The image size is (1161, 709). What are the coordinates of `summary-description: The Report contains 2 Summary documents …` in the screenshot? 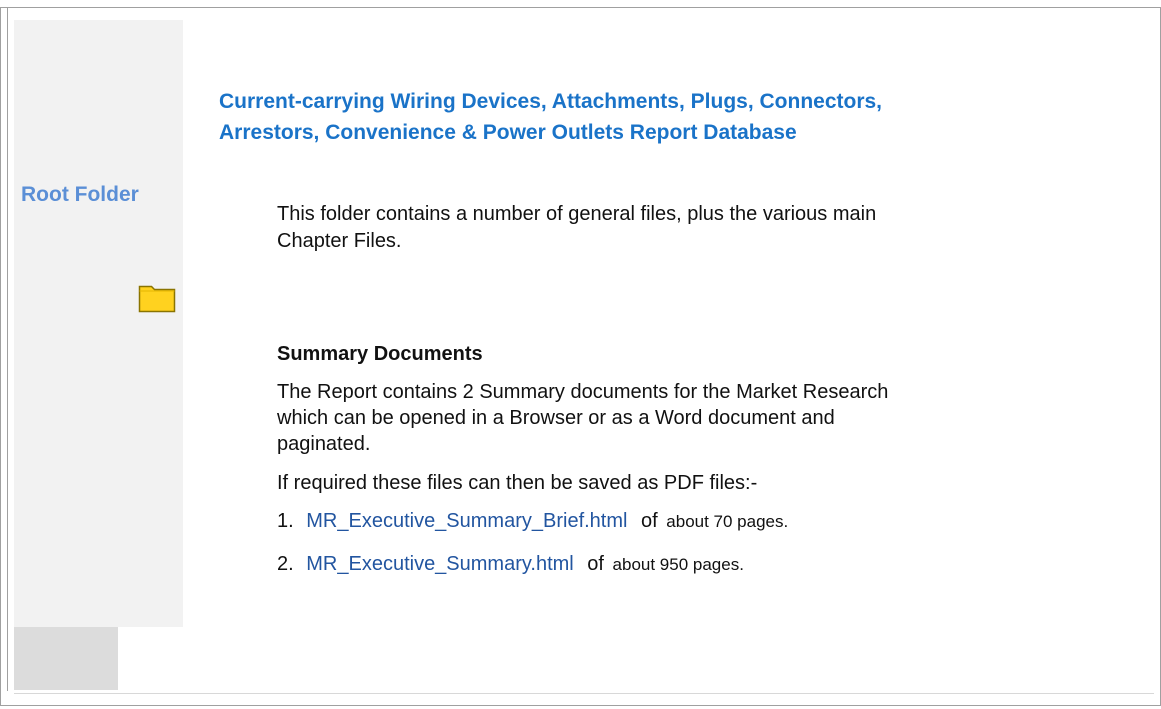 It's located at (583, 418).